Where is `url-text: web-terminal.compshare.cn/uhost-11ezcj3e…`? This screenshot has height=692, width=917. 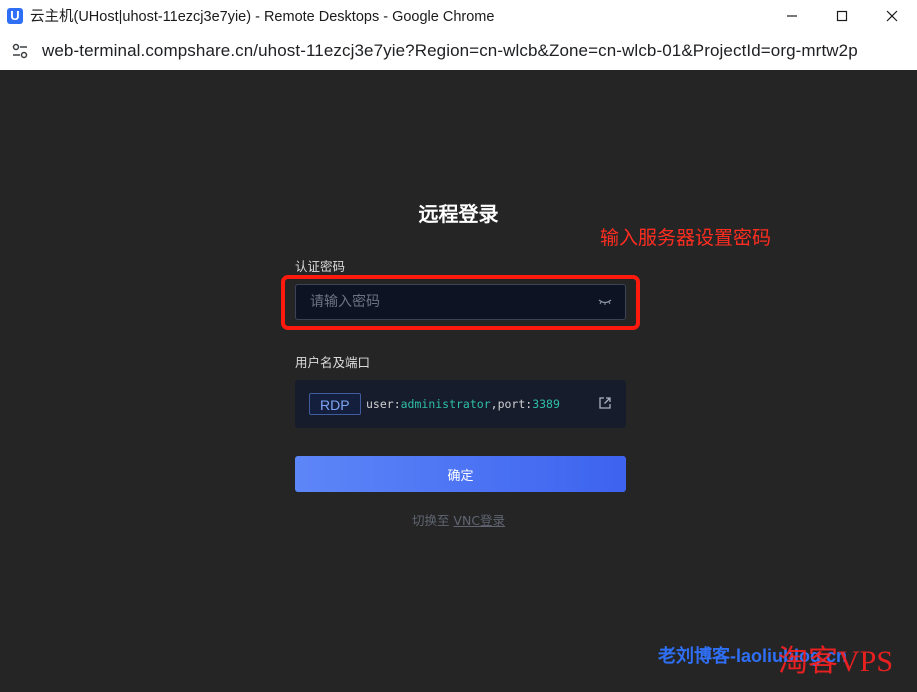
url-text: web-terminal.compshare.cn/uhost-11ezcj3e… is located at coordinates (450, 51).